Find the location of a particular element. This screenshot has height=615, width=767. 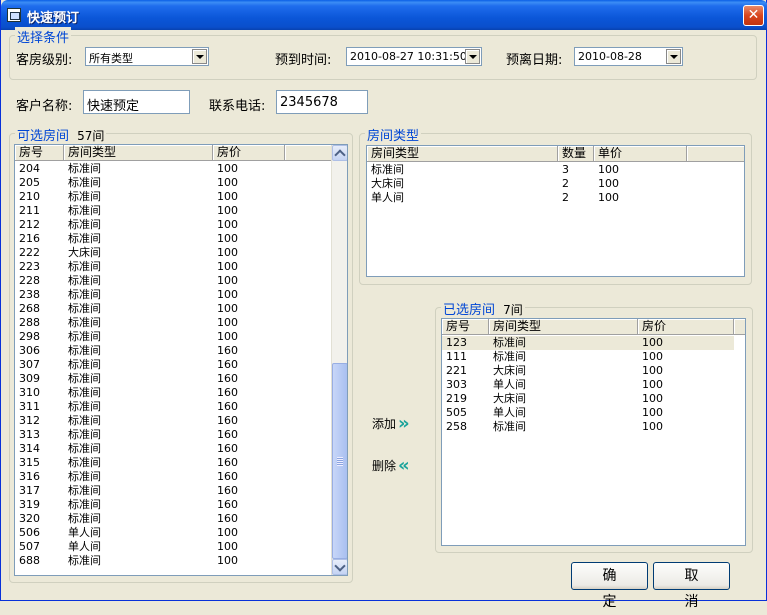

table-row: 212 标准间 100 is located at coordinates (150, 225).